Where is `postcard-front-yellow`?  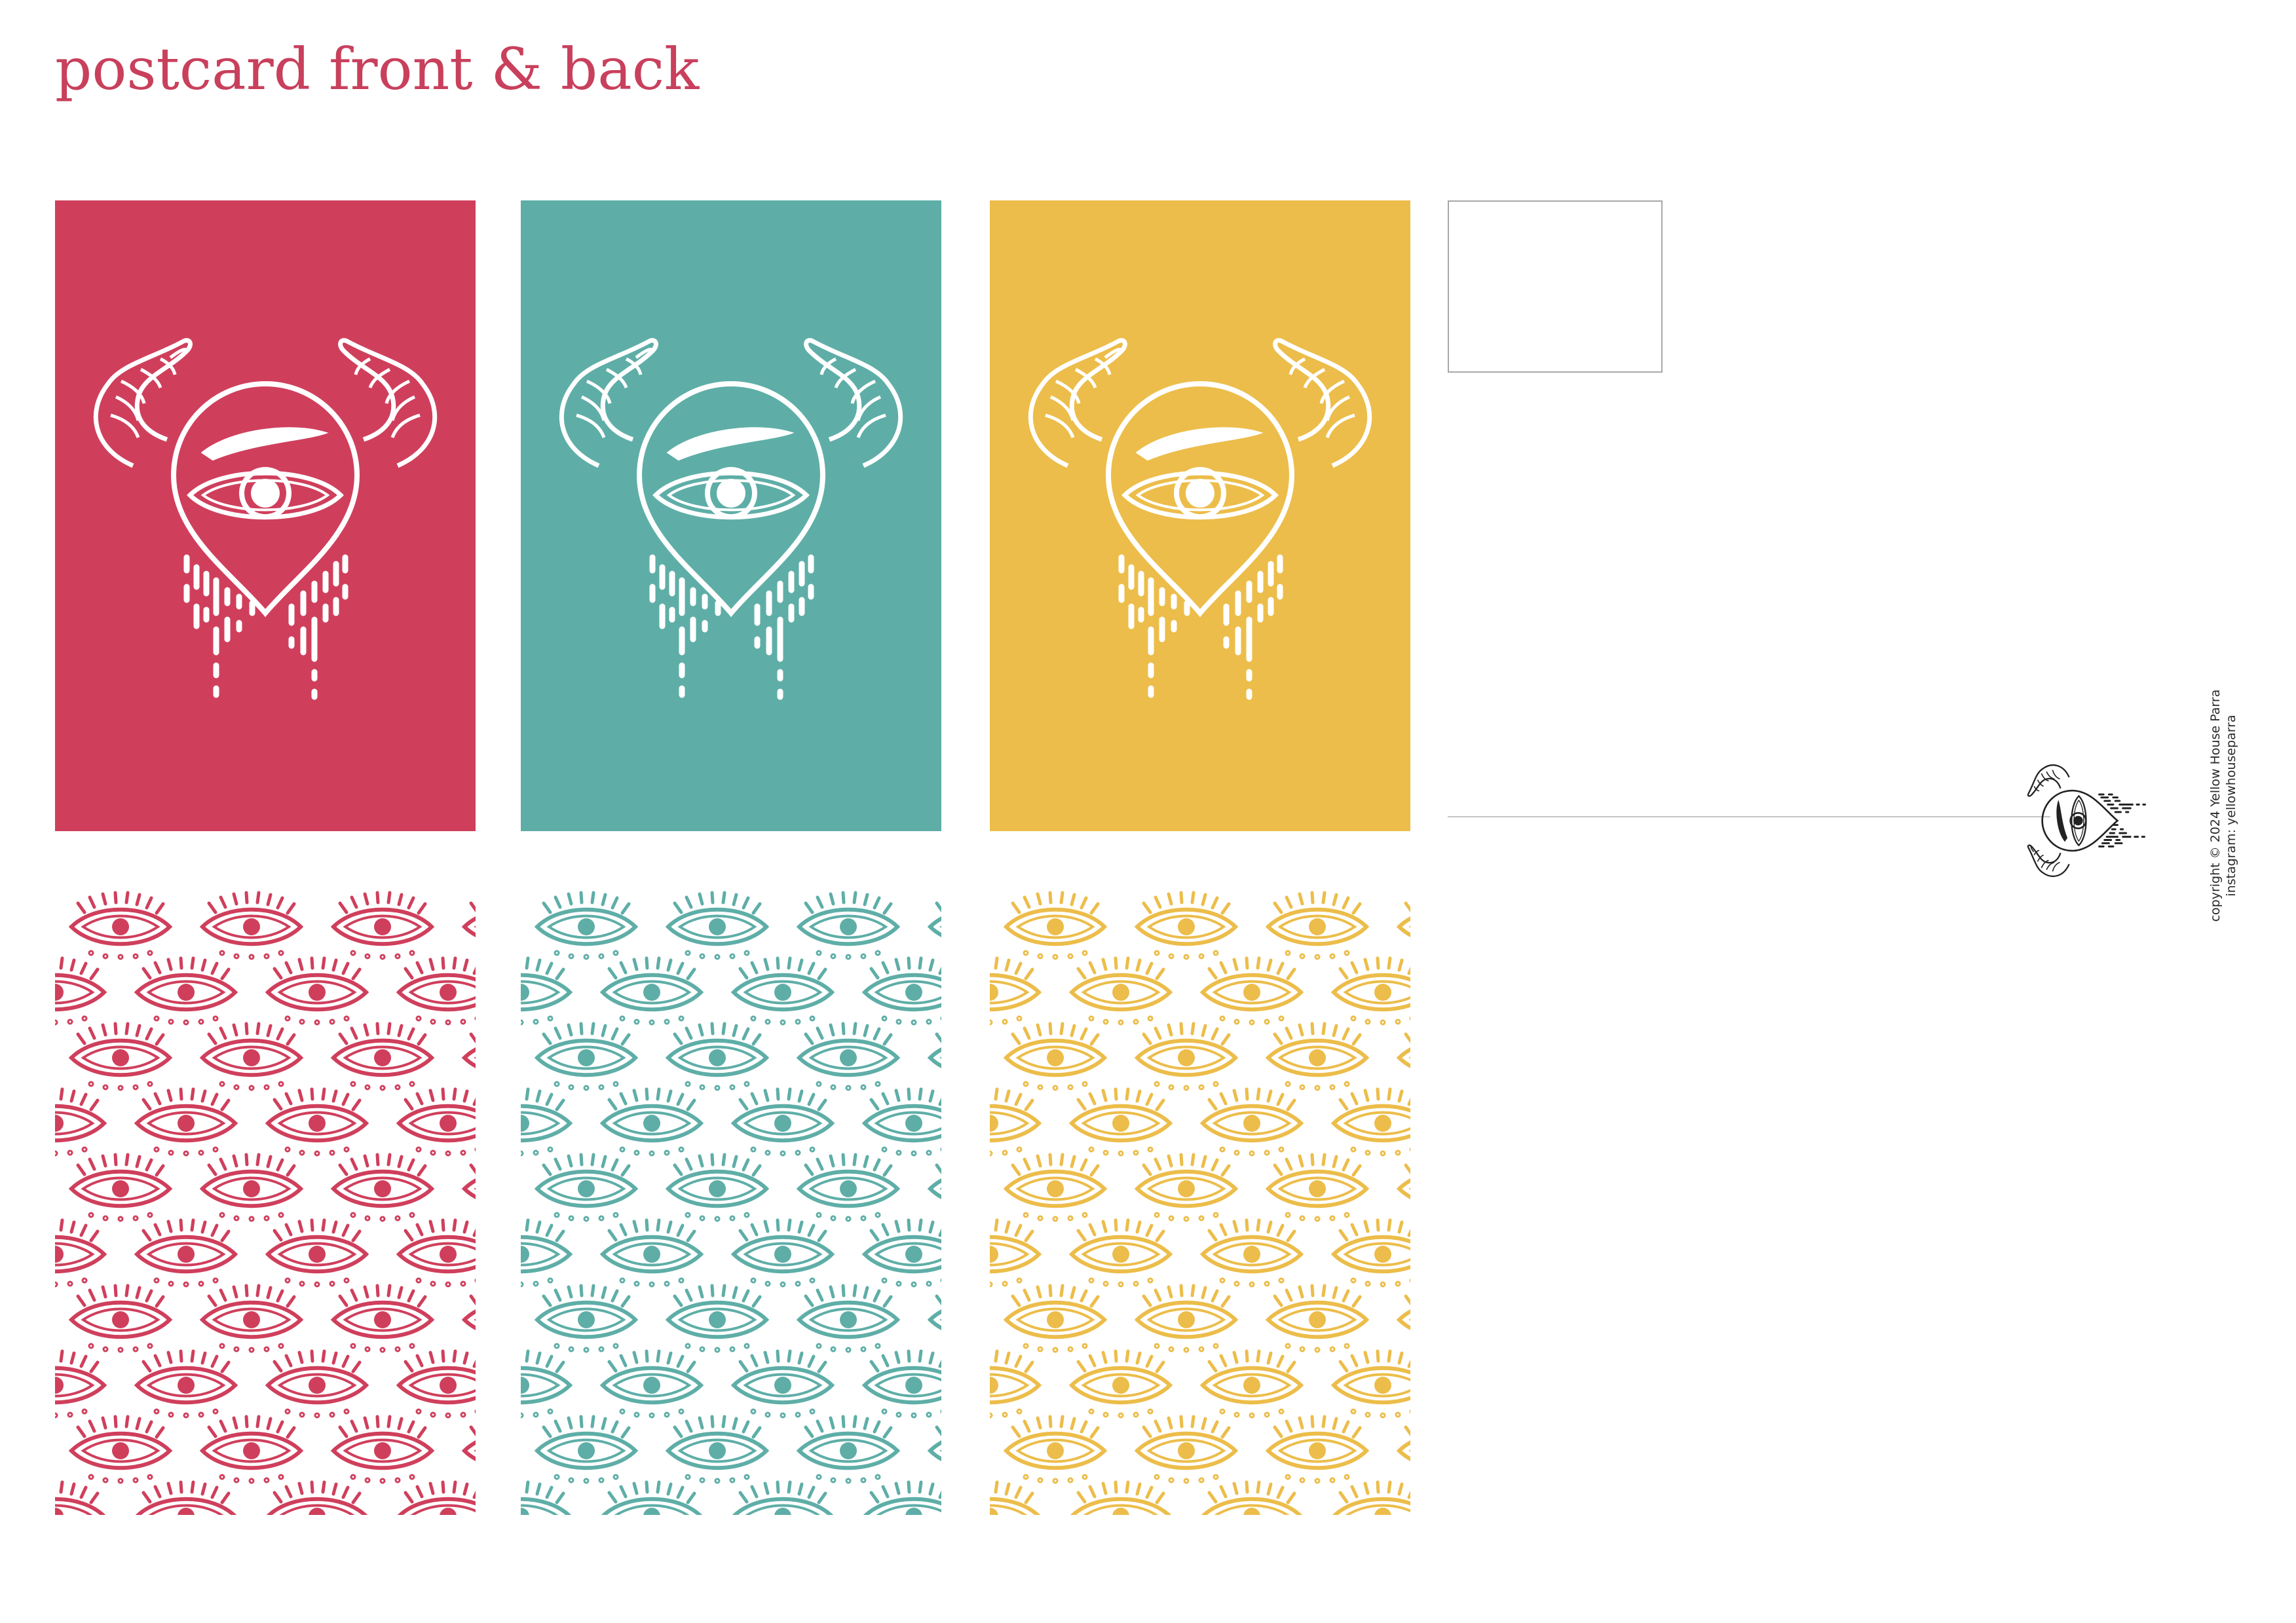
postcard-front-yellow is located at coordinates (1200, 515).